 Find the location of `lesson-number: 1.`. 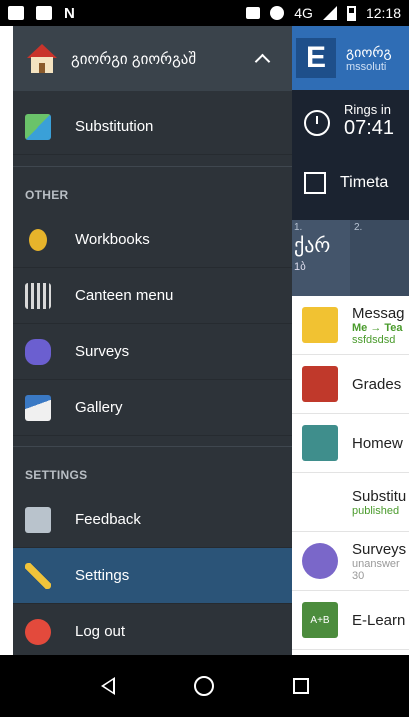

lesson-number: 1. is located at coordinates (298, 227).